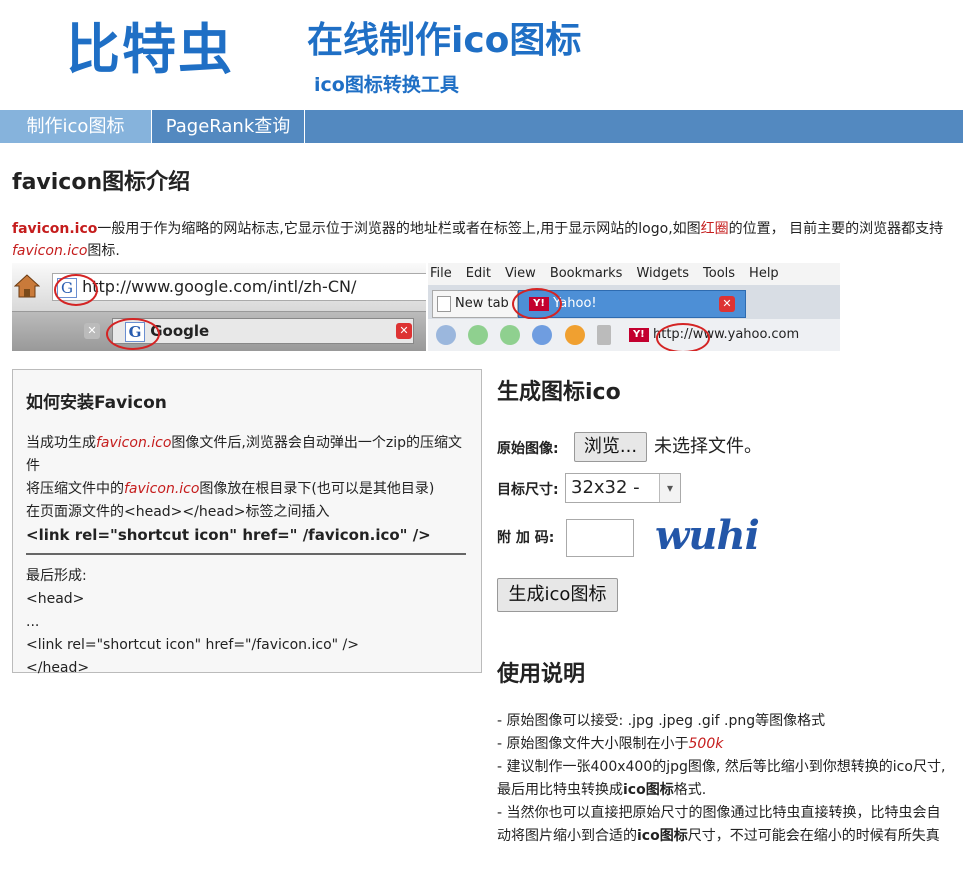 The width and height of the screenshot is (963, 875). I want to click on no-file-text: 未选择文件。, so click(708, 446).